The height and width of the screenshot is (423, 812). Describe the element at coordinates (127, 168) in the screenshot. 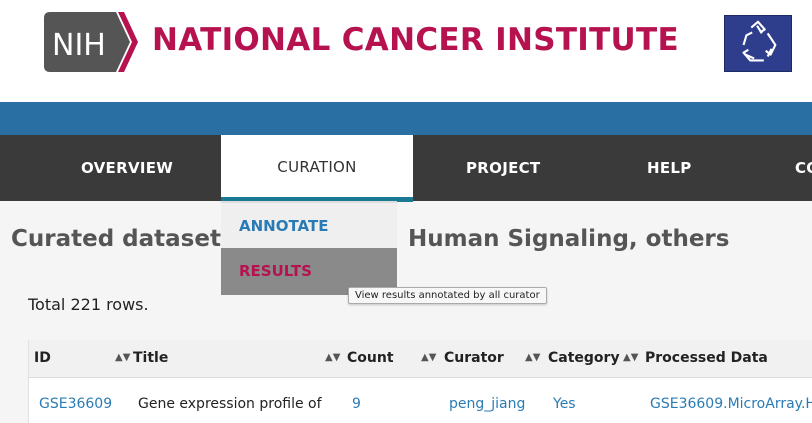

I see `nav-overview: OVERVIEW` at that location.